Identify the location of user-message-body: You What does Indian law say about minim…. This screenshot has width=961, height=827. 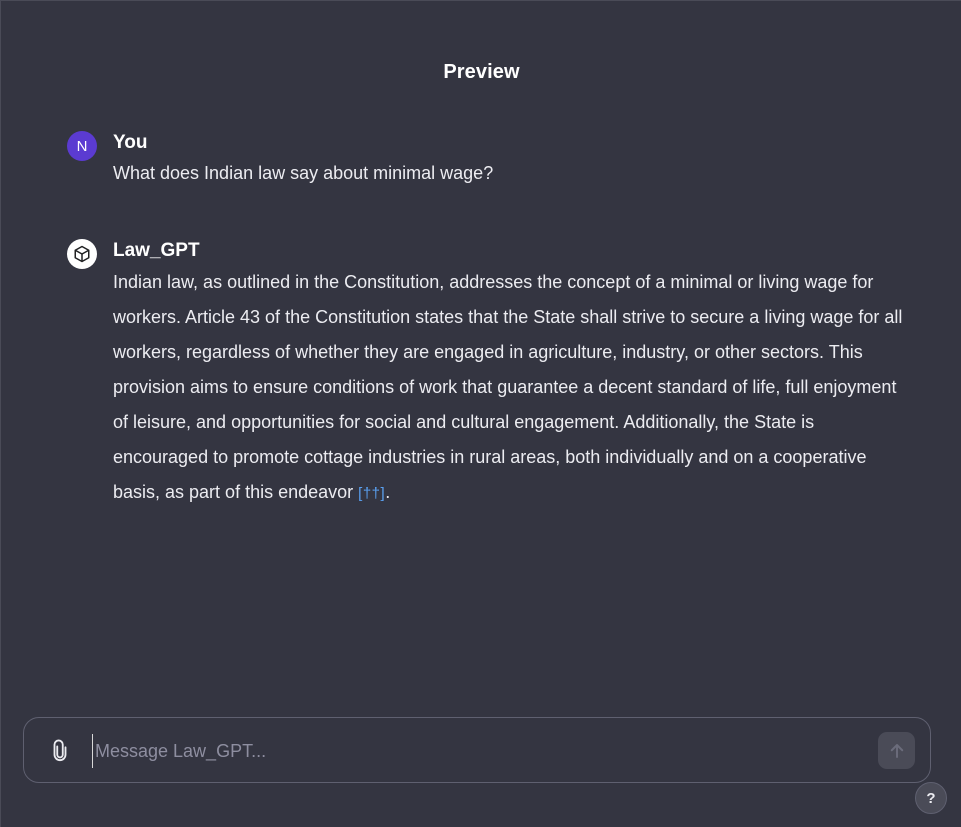
(510, 159).